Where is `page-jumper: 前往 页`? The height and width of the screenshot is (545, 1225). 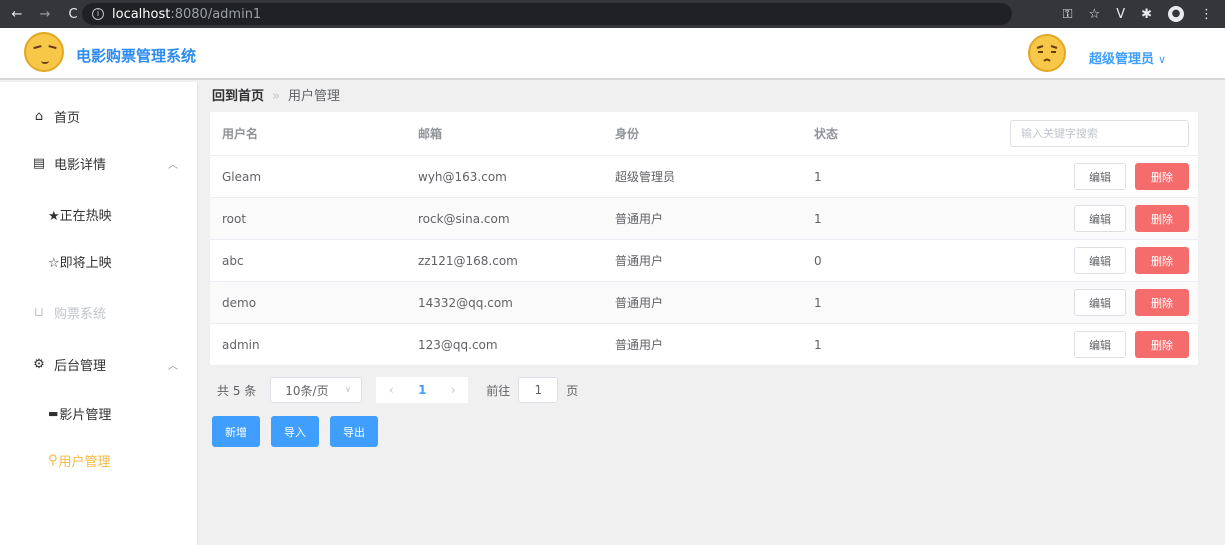 page-jumper: 前往 页 is located at coordinates (532, 390).